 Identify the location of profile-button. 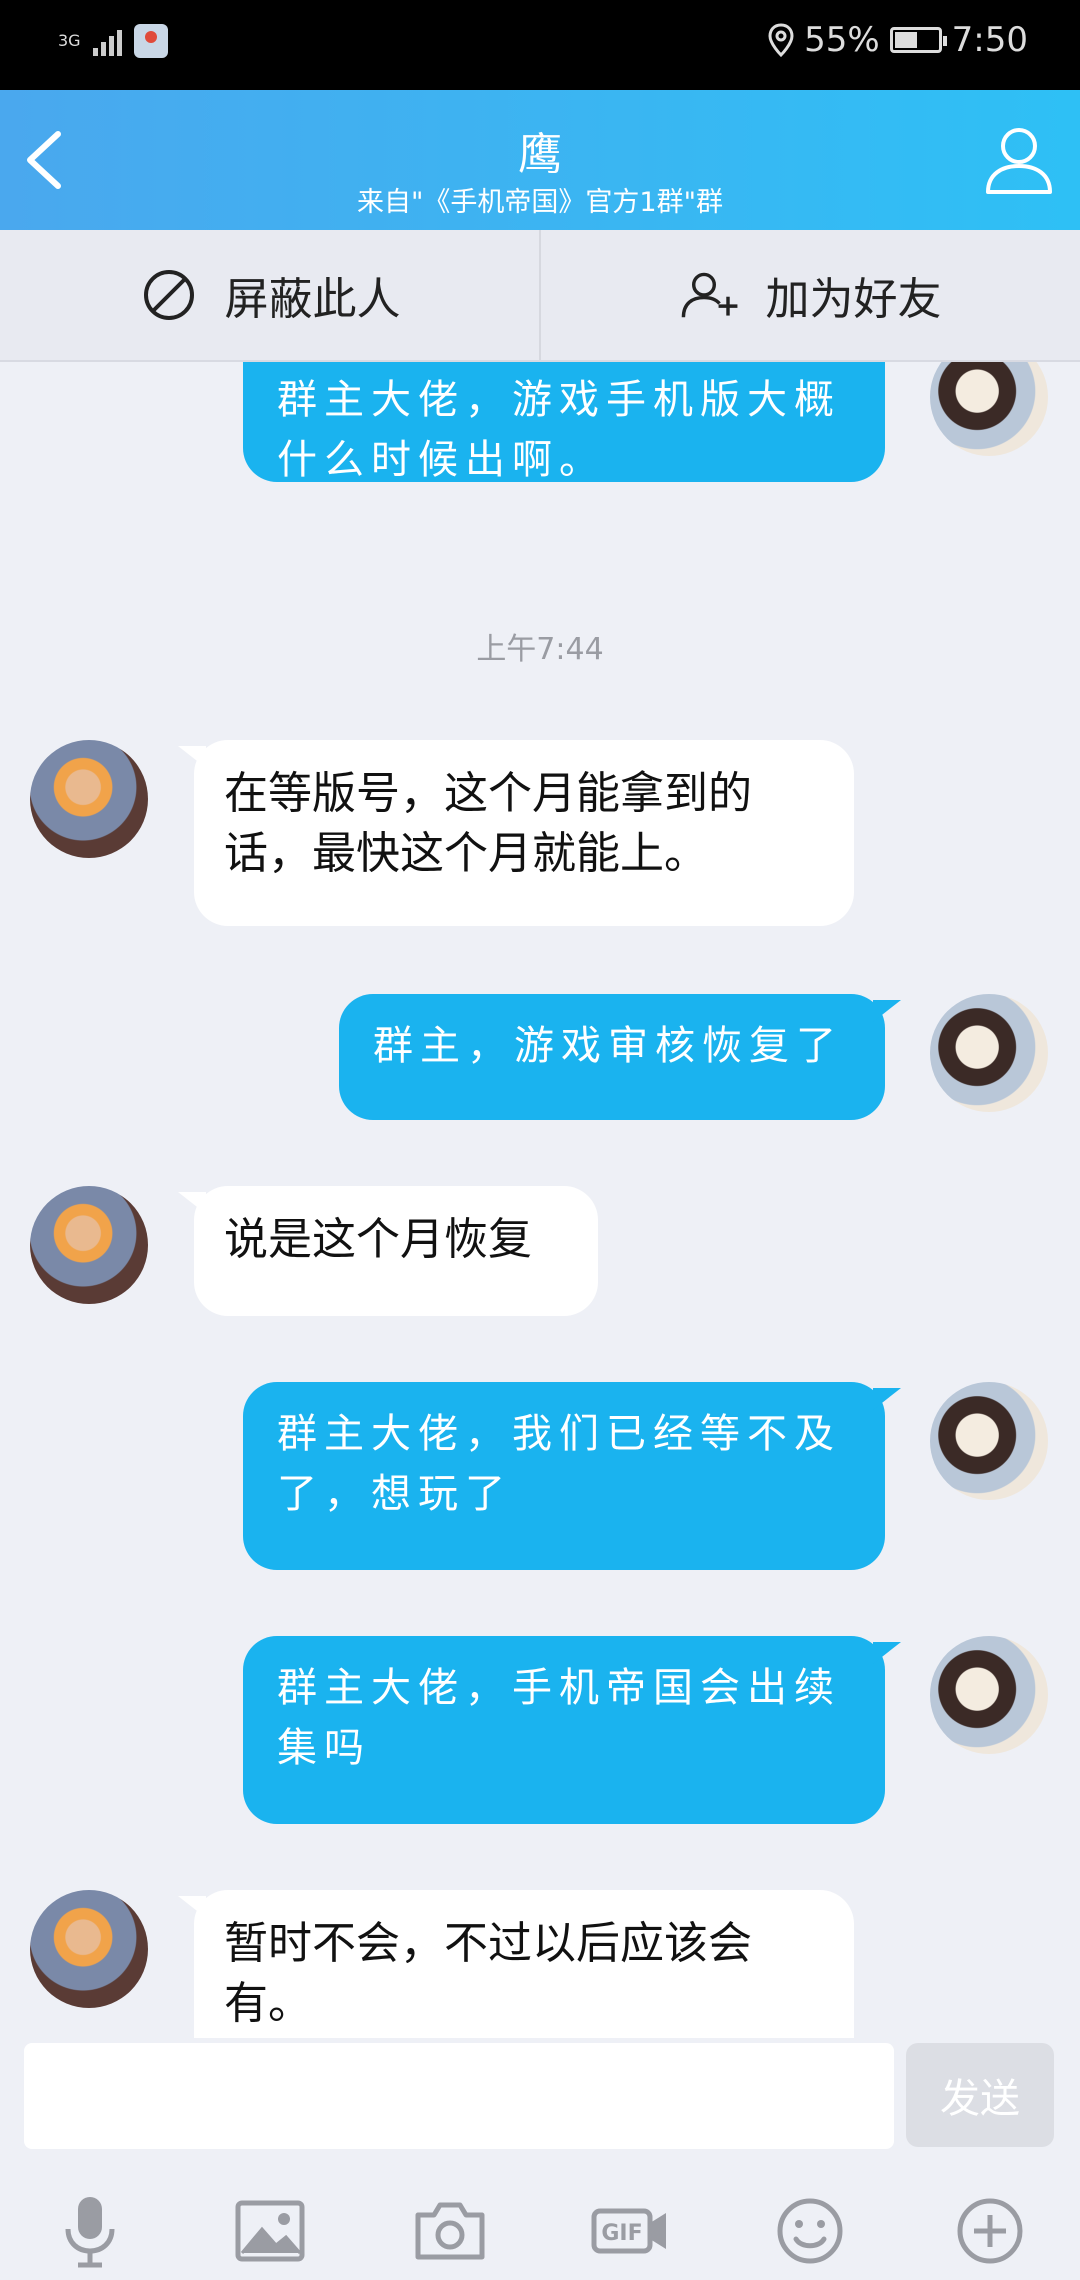
(1019, 160).